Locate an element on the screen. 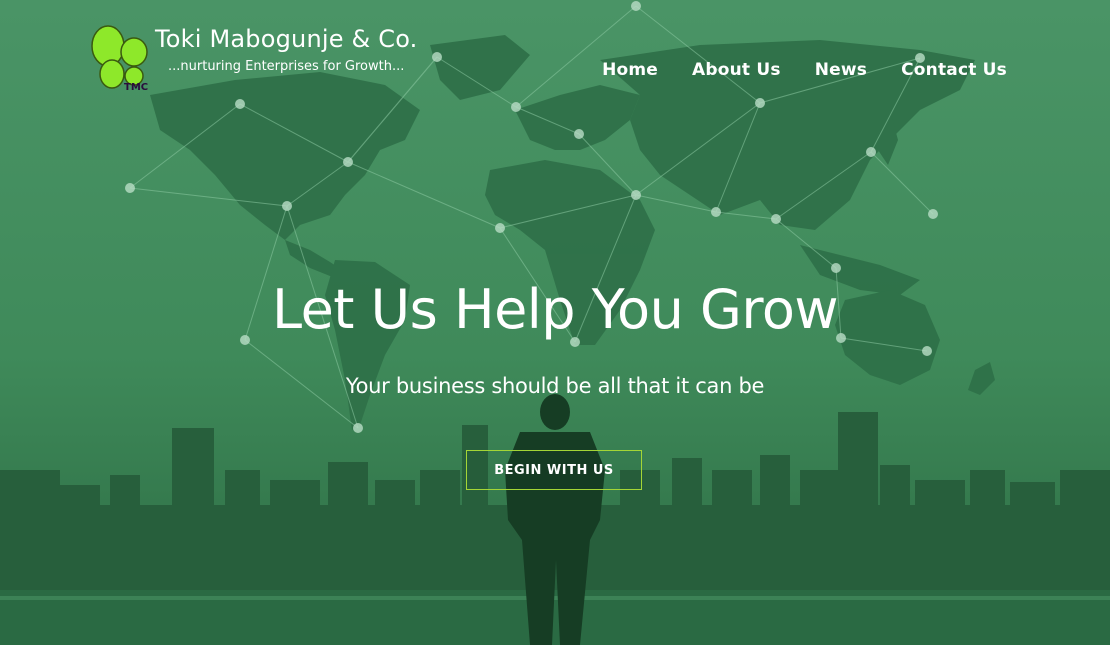 This screenshot has width=1110, height=645. nav-home: Home is located at coordinates (630, 70).